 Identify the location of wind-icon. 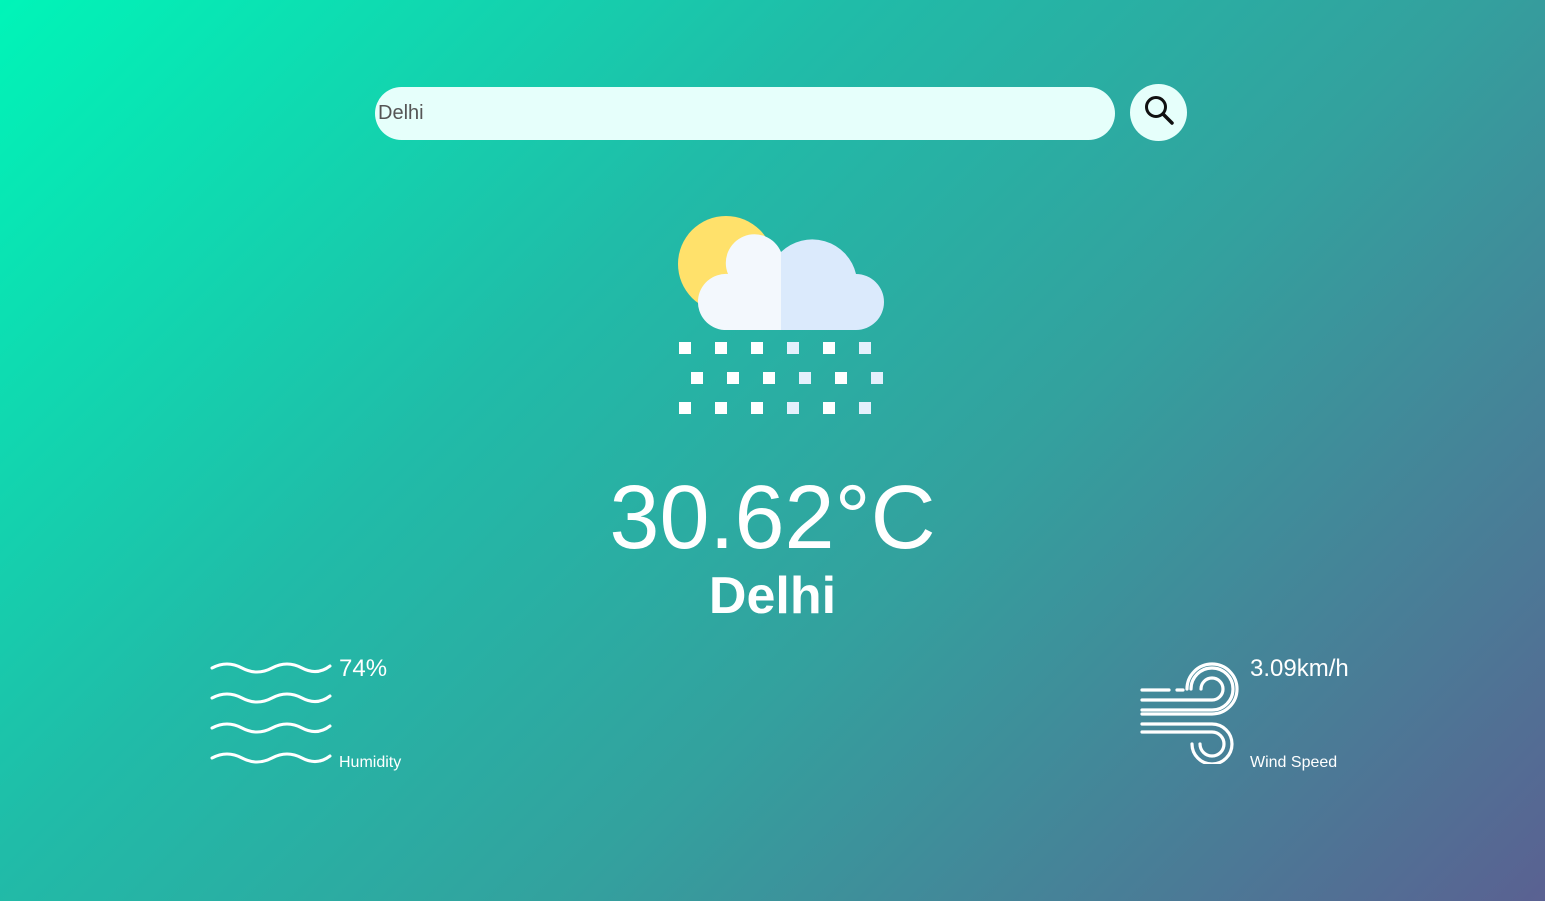
(1191, 714).